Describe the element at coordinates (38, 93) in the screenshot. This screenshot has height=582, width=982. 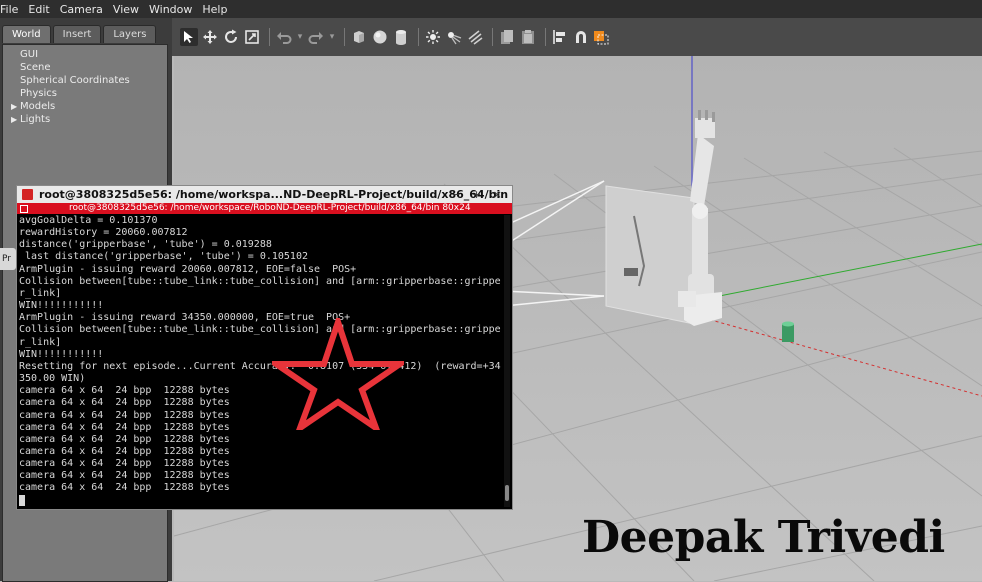
I see `tree-item-label: Physics` at that location.